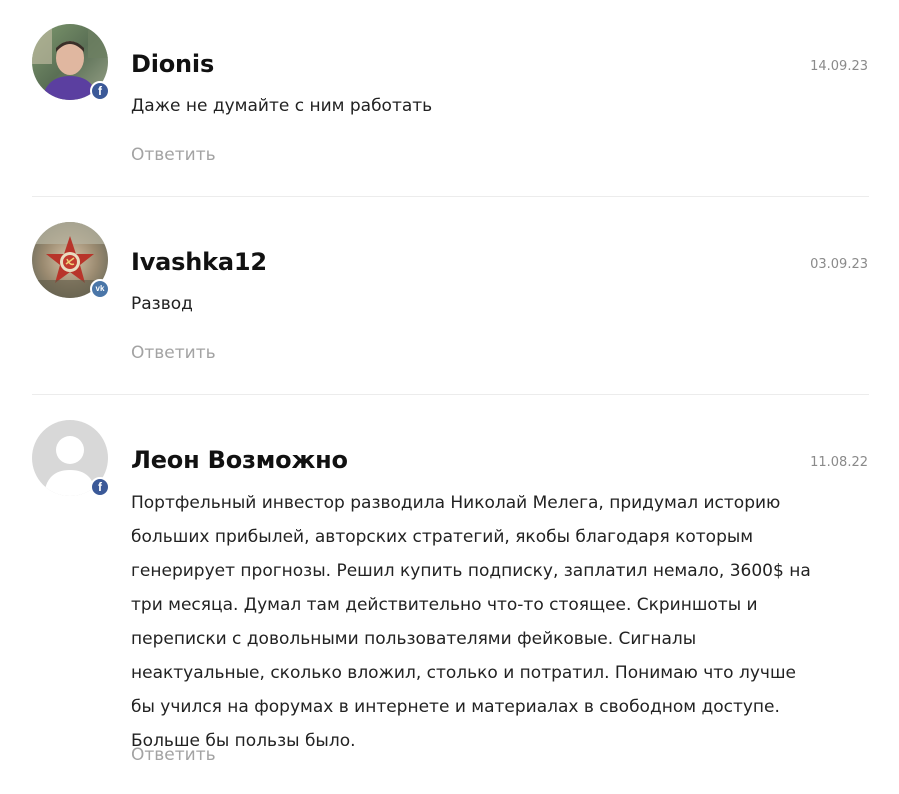 Image resolution: width=899 pixels, height=794 pixels. I want to click on comment-author: Ivashka12, so click(199, 262).